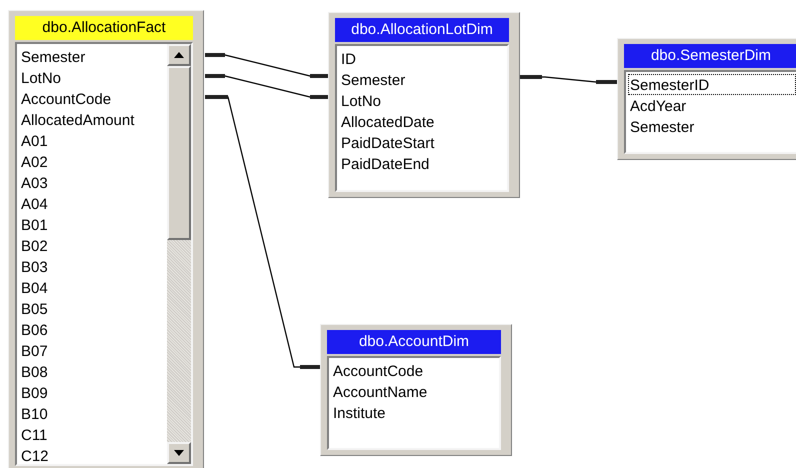  Describe the element at coordinates (93, 266) in the screenshot. I see `column-name: B03` at that location.